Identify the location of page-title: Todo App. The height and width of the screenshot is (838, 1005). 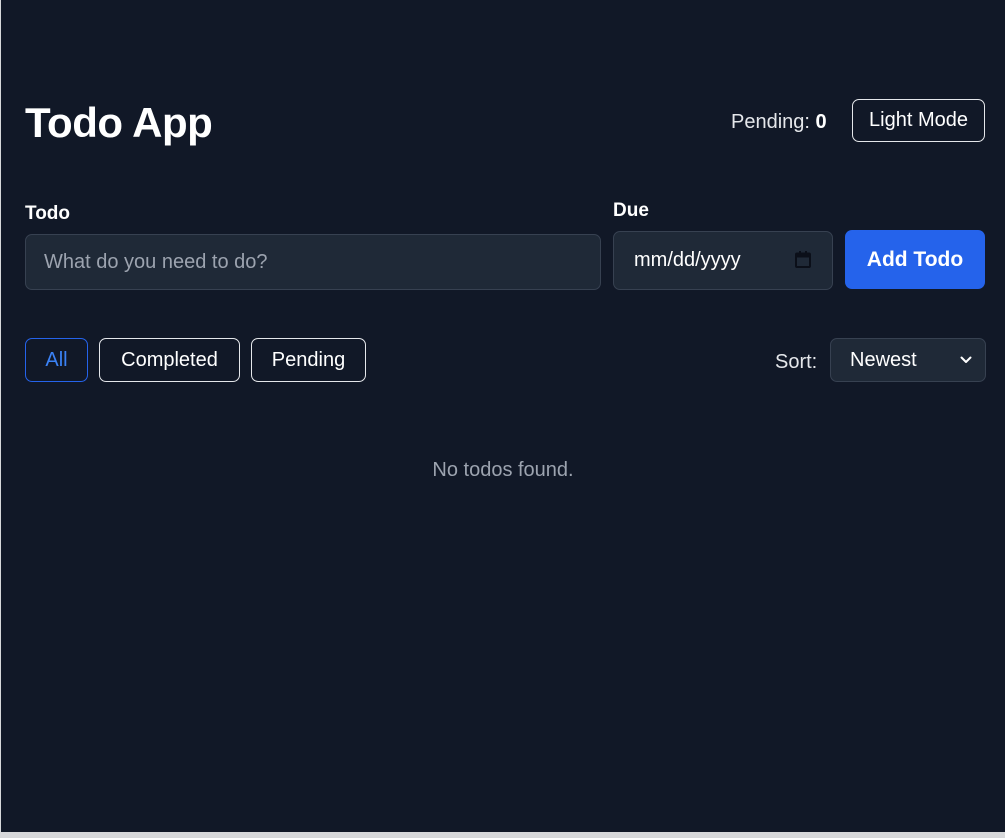
(119, 122).